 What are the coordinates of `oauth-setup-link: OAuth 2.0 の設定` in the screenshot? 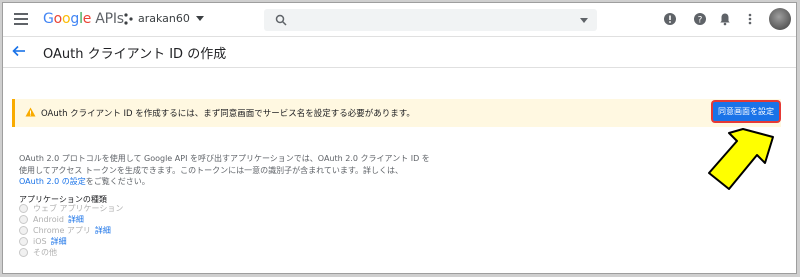 It's located at (52, 181).